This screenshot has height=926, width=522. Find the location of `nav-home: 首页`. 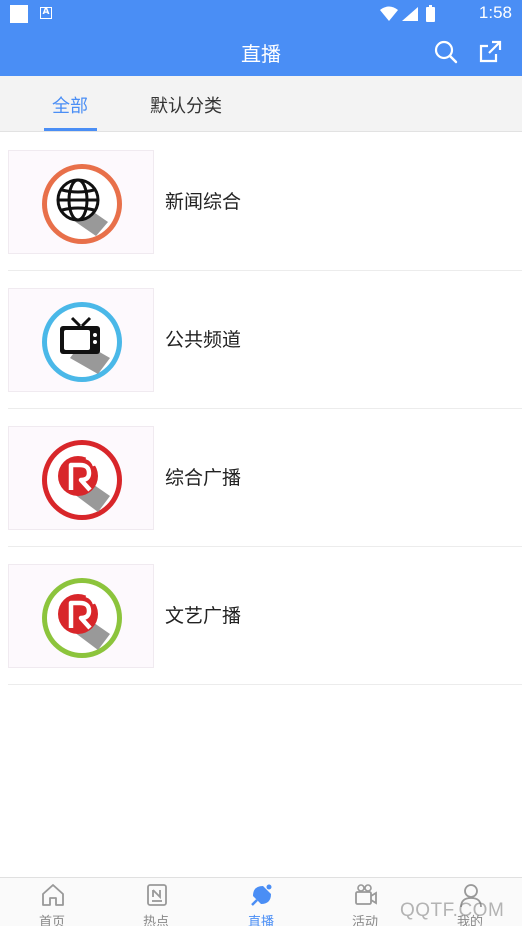

nav-home: 首页 is located at coordinates (52, 902).